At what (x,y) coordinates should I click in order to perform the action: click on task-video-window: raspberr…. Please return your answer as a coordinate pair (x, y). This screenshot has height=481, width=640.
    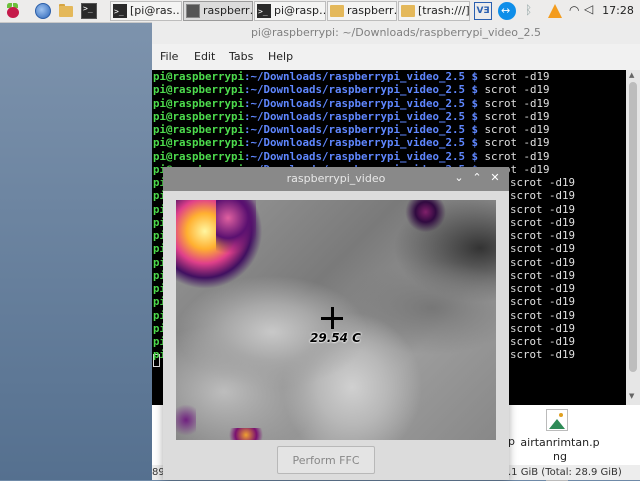
    Looking at the image, I should click on (218, 11).